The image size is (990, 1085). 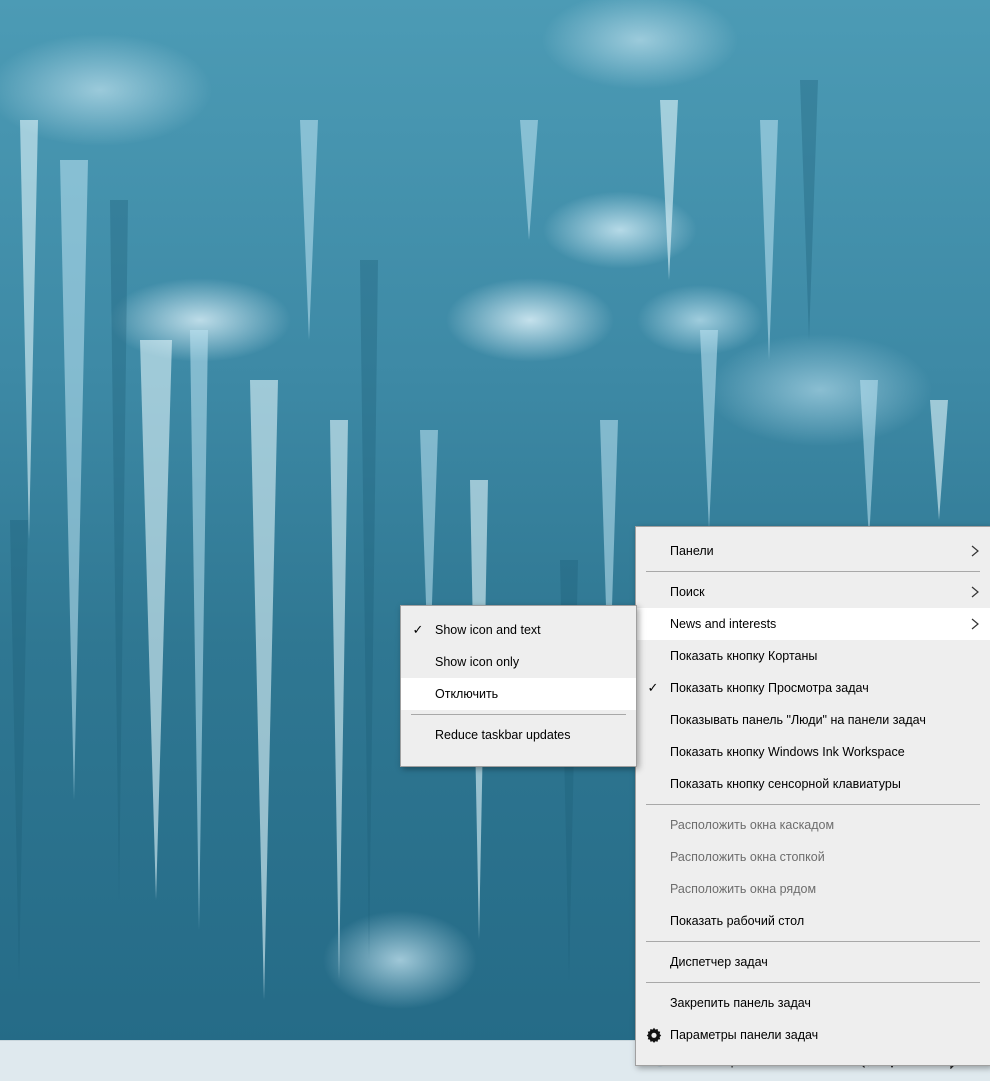 I want to click on menu-item-task-manager: Диспетчер задач, so click(x=813, y=962).